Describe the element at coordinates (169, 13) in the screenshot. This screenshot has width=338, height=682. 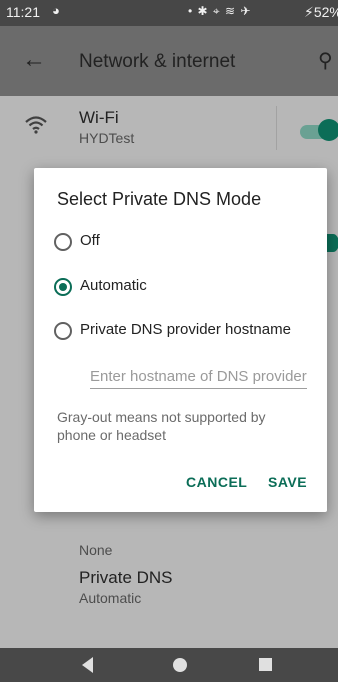
I see `status-bar: 11:21 ◕ • ✱ ⌖ ≋ ✈ ⚡52%` at that location.